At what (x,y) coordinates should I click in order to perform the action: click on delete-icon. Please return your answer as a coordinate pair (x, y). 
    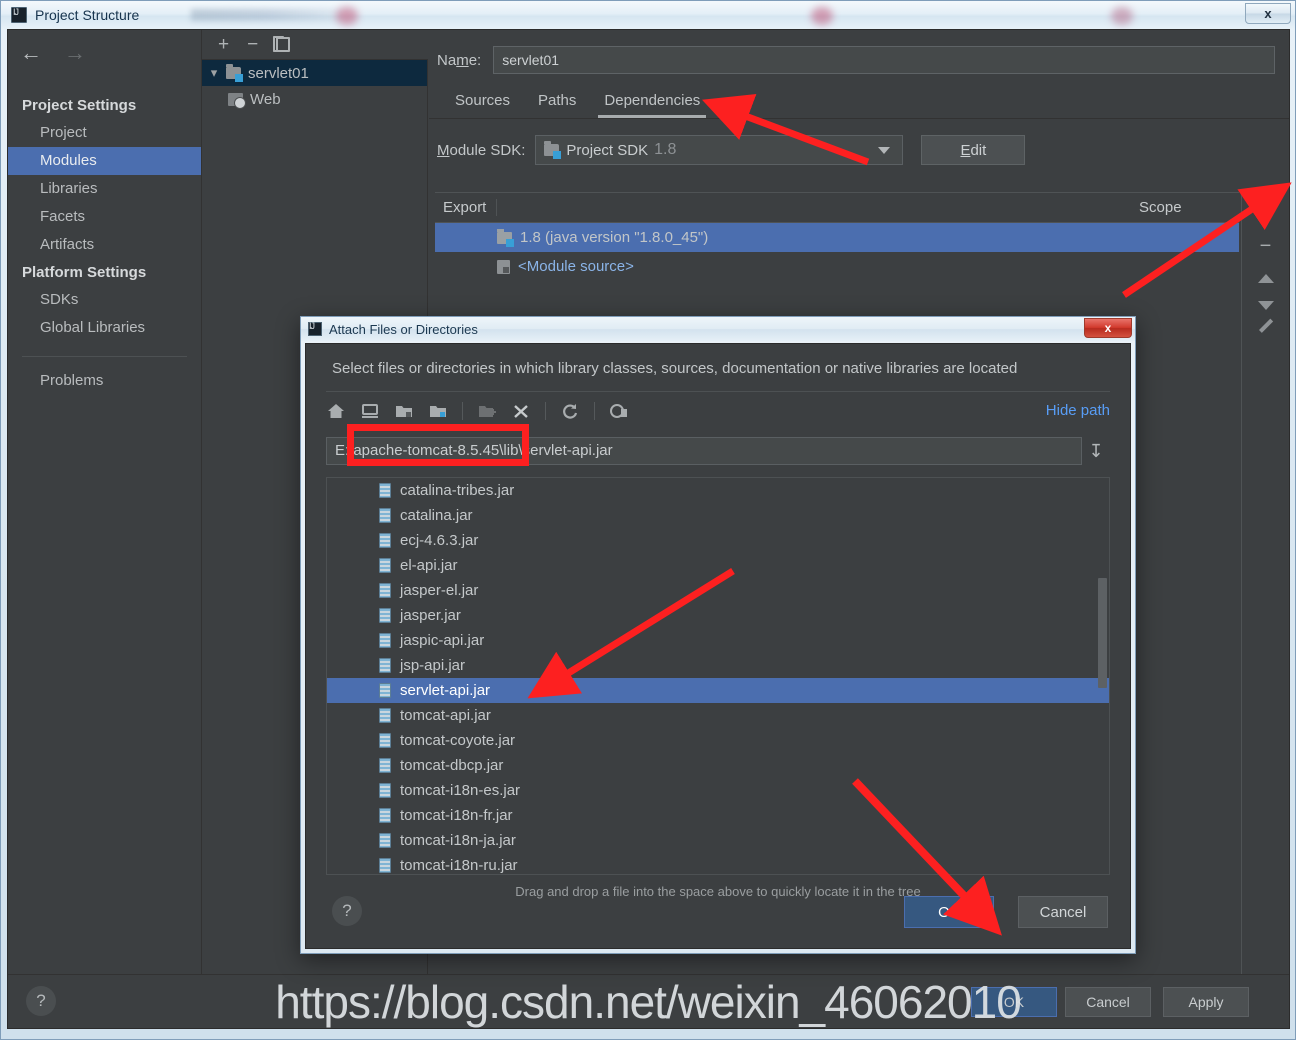
    Looking at the image, I should click on (521, 411).